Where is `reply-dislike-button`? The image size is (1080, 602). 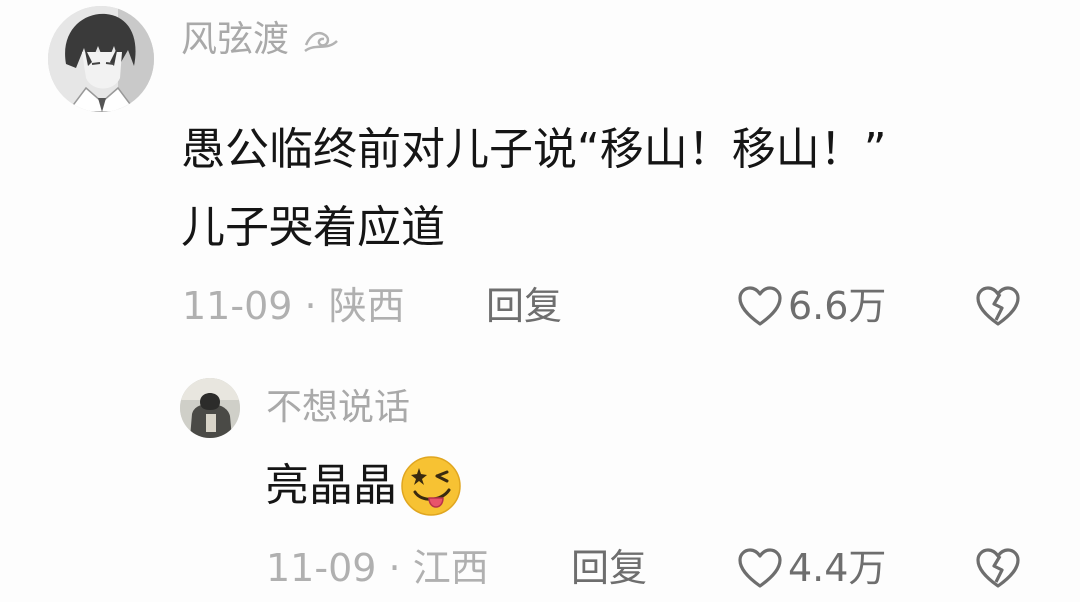
reply-dislike-button is located at coordinates (998, 568).